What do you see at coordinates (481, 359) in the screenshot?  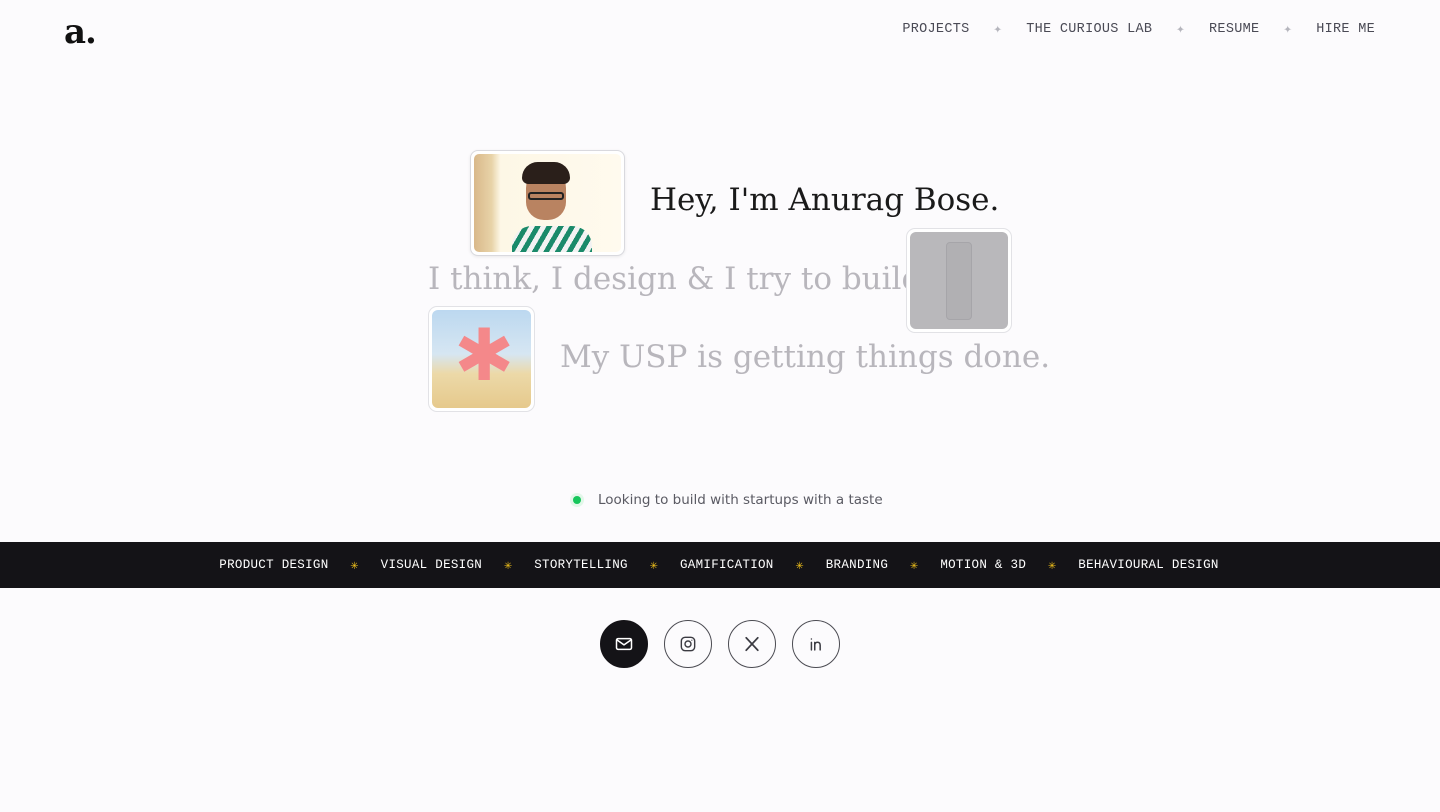 I see `artwork-thumbnail: ✱` at bounding box center [481, 359].